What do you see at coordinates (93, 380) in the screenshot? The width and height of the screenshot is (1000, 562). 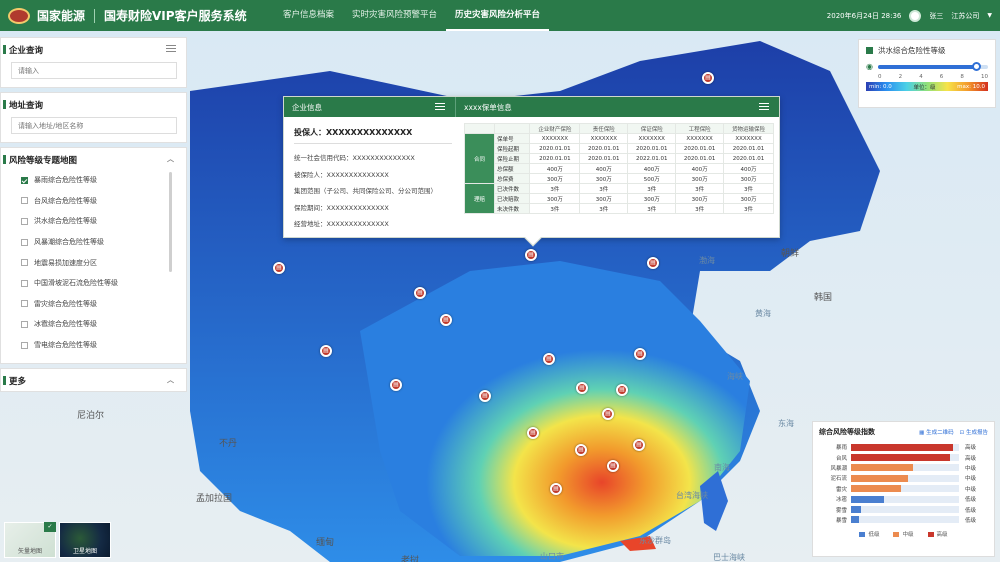 I see `more-title: 更多 ︿` at bounding box center [93, 380].